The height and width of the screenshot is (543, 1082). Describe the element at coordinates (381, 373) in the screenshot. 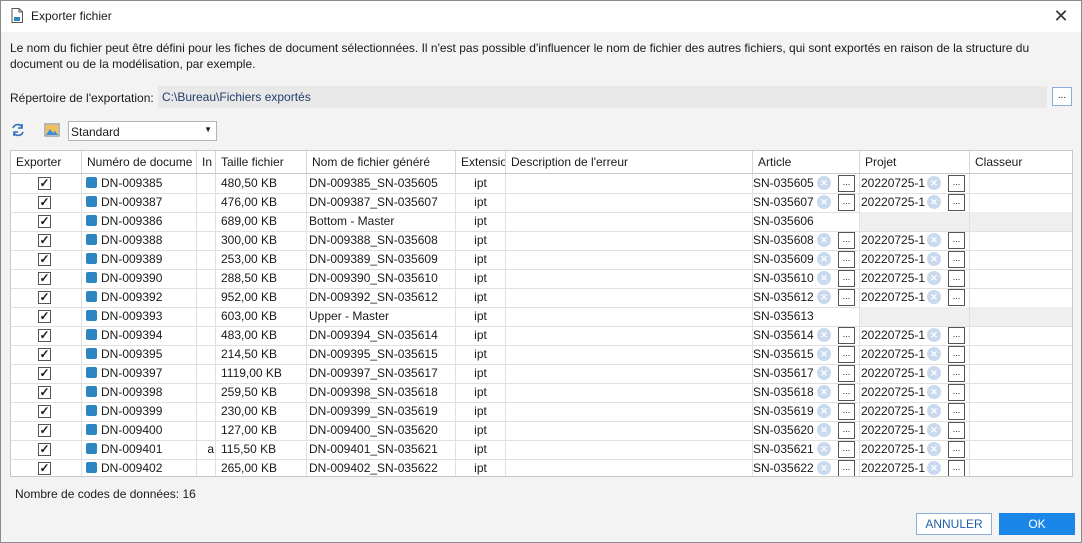

I see `generated-name-cell: DN-009397_SN-035617` at that location.